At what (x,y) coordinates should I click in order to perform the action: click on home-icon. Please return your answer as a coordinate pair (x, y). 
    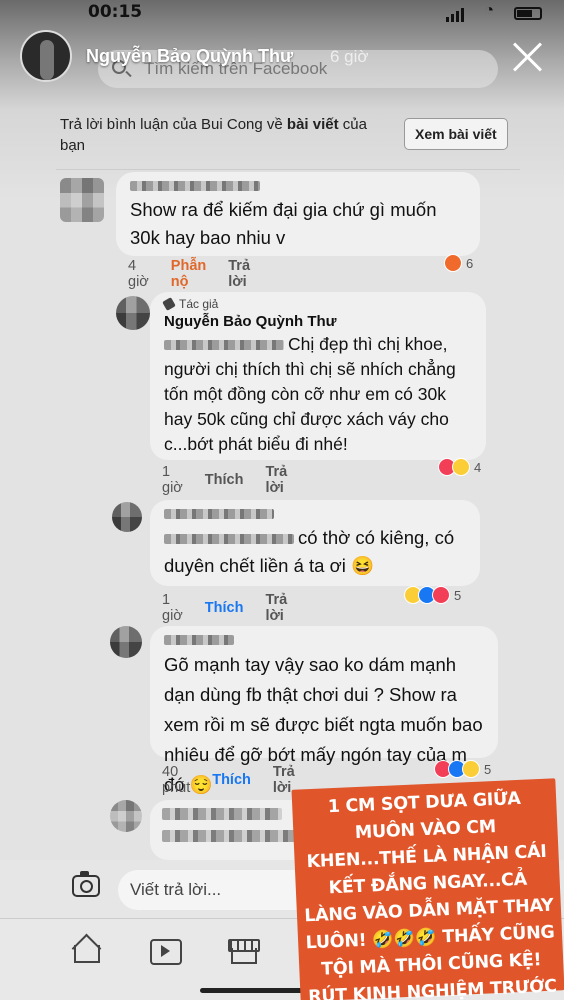
    Looking at the image, I should click on (87, 950).